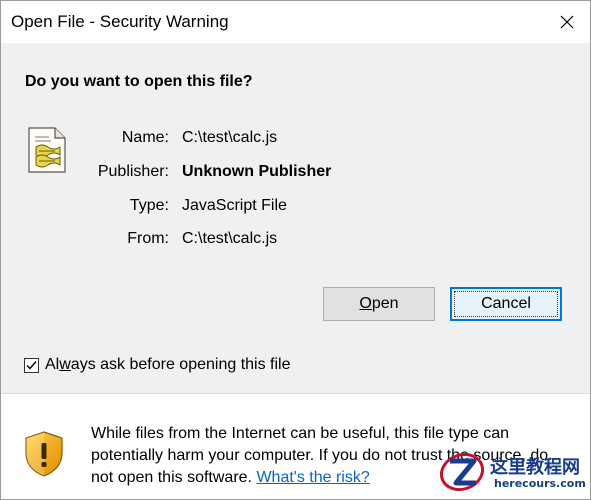  What do you see at coordinates (149, 205) in the screenshot?
I see `type-label: Type:` at bounding box center [149, 205].